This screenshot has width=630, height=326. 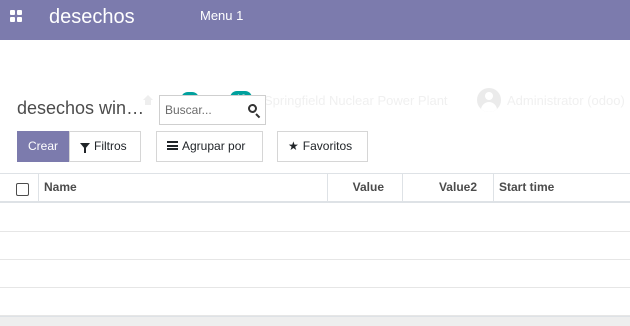 I want to click on filters-button: Filtros, so click(x=105, y=146).